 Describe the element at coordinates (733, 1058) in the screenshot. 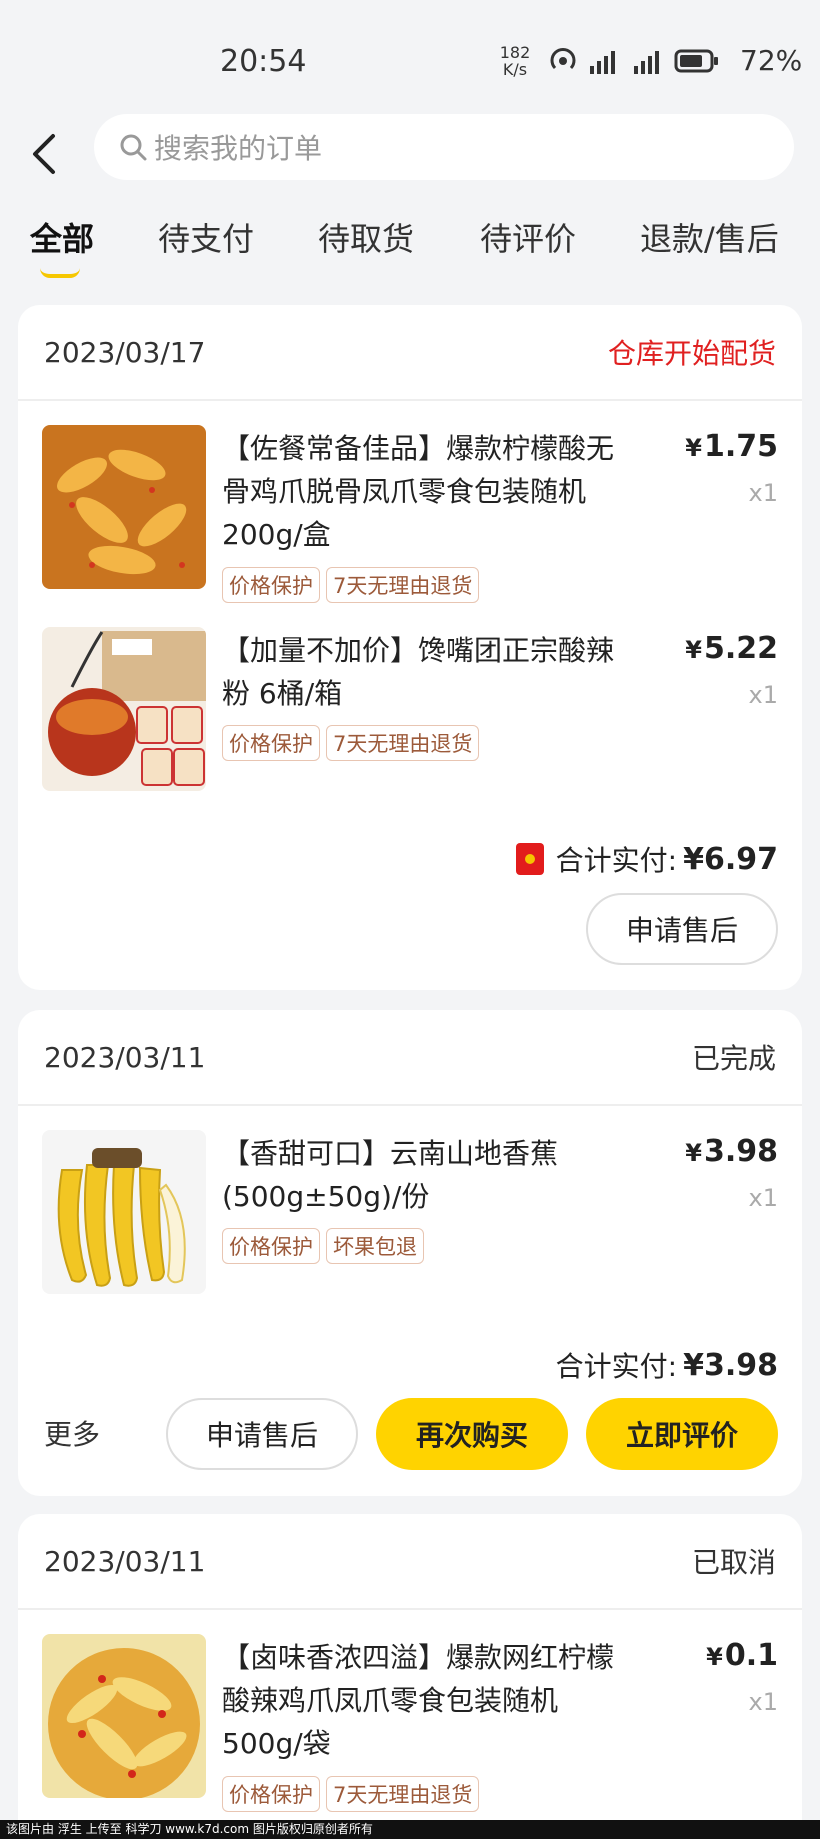

I see `order-status: 已完成` at that location.